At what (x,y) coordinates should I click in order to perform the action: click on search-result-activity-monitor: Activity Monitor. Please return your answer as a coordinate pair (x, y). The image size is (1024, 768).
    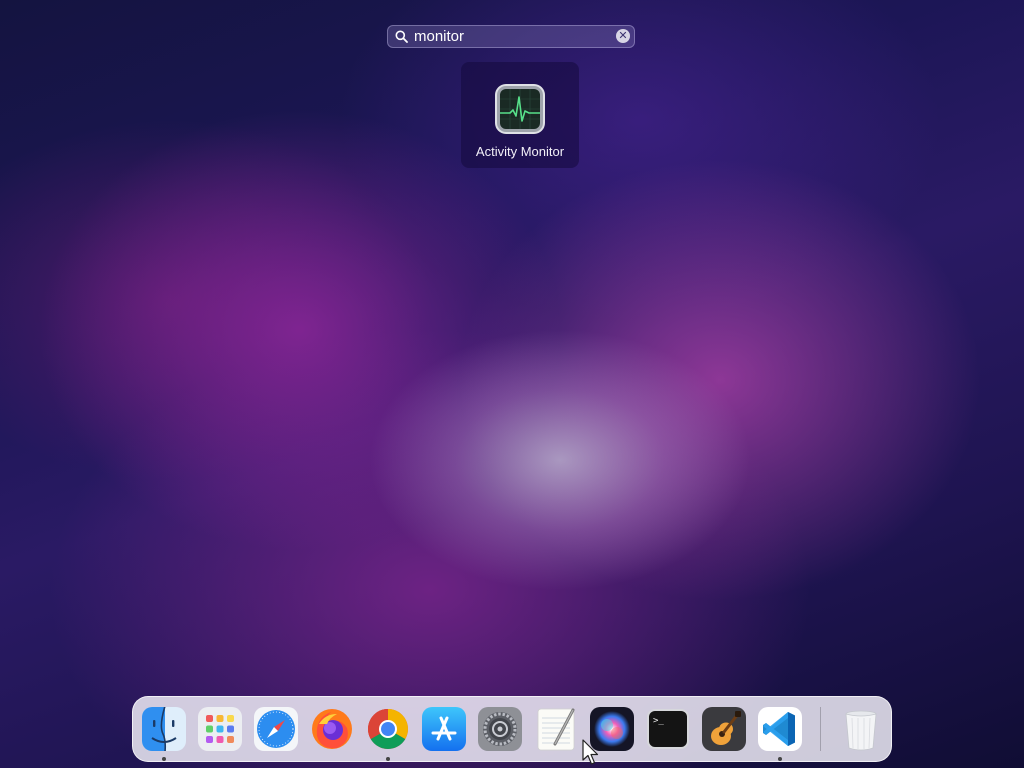
    Looking at the image, I should click on (520, 115).